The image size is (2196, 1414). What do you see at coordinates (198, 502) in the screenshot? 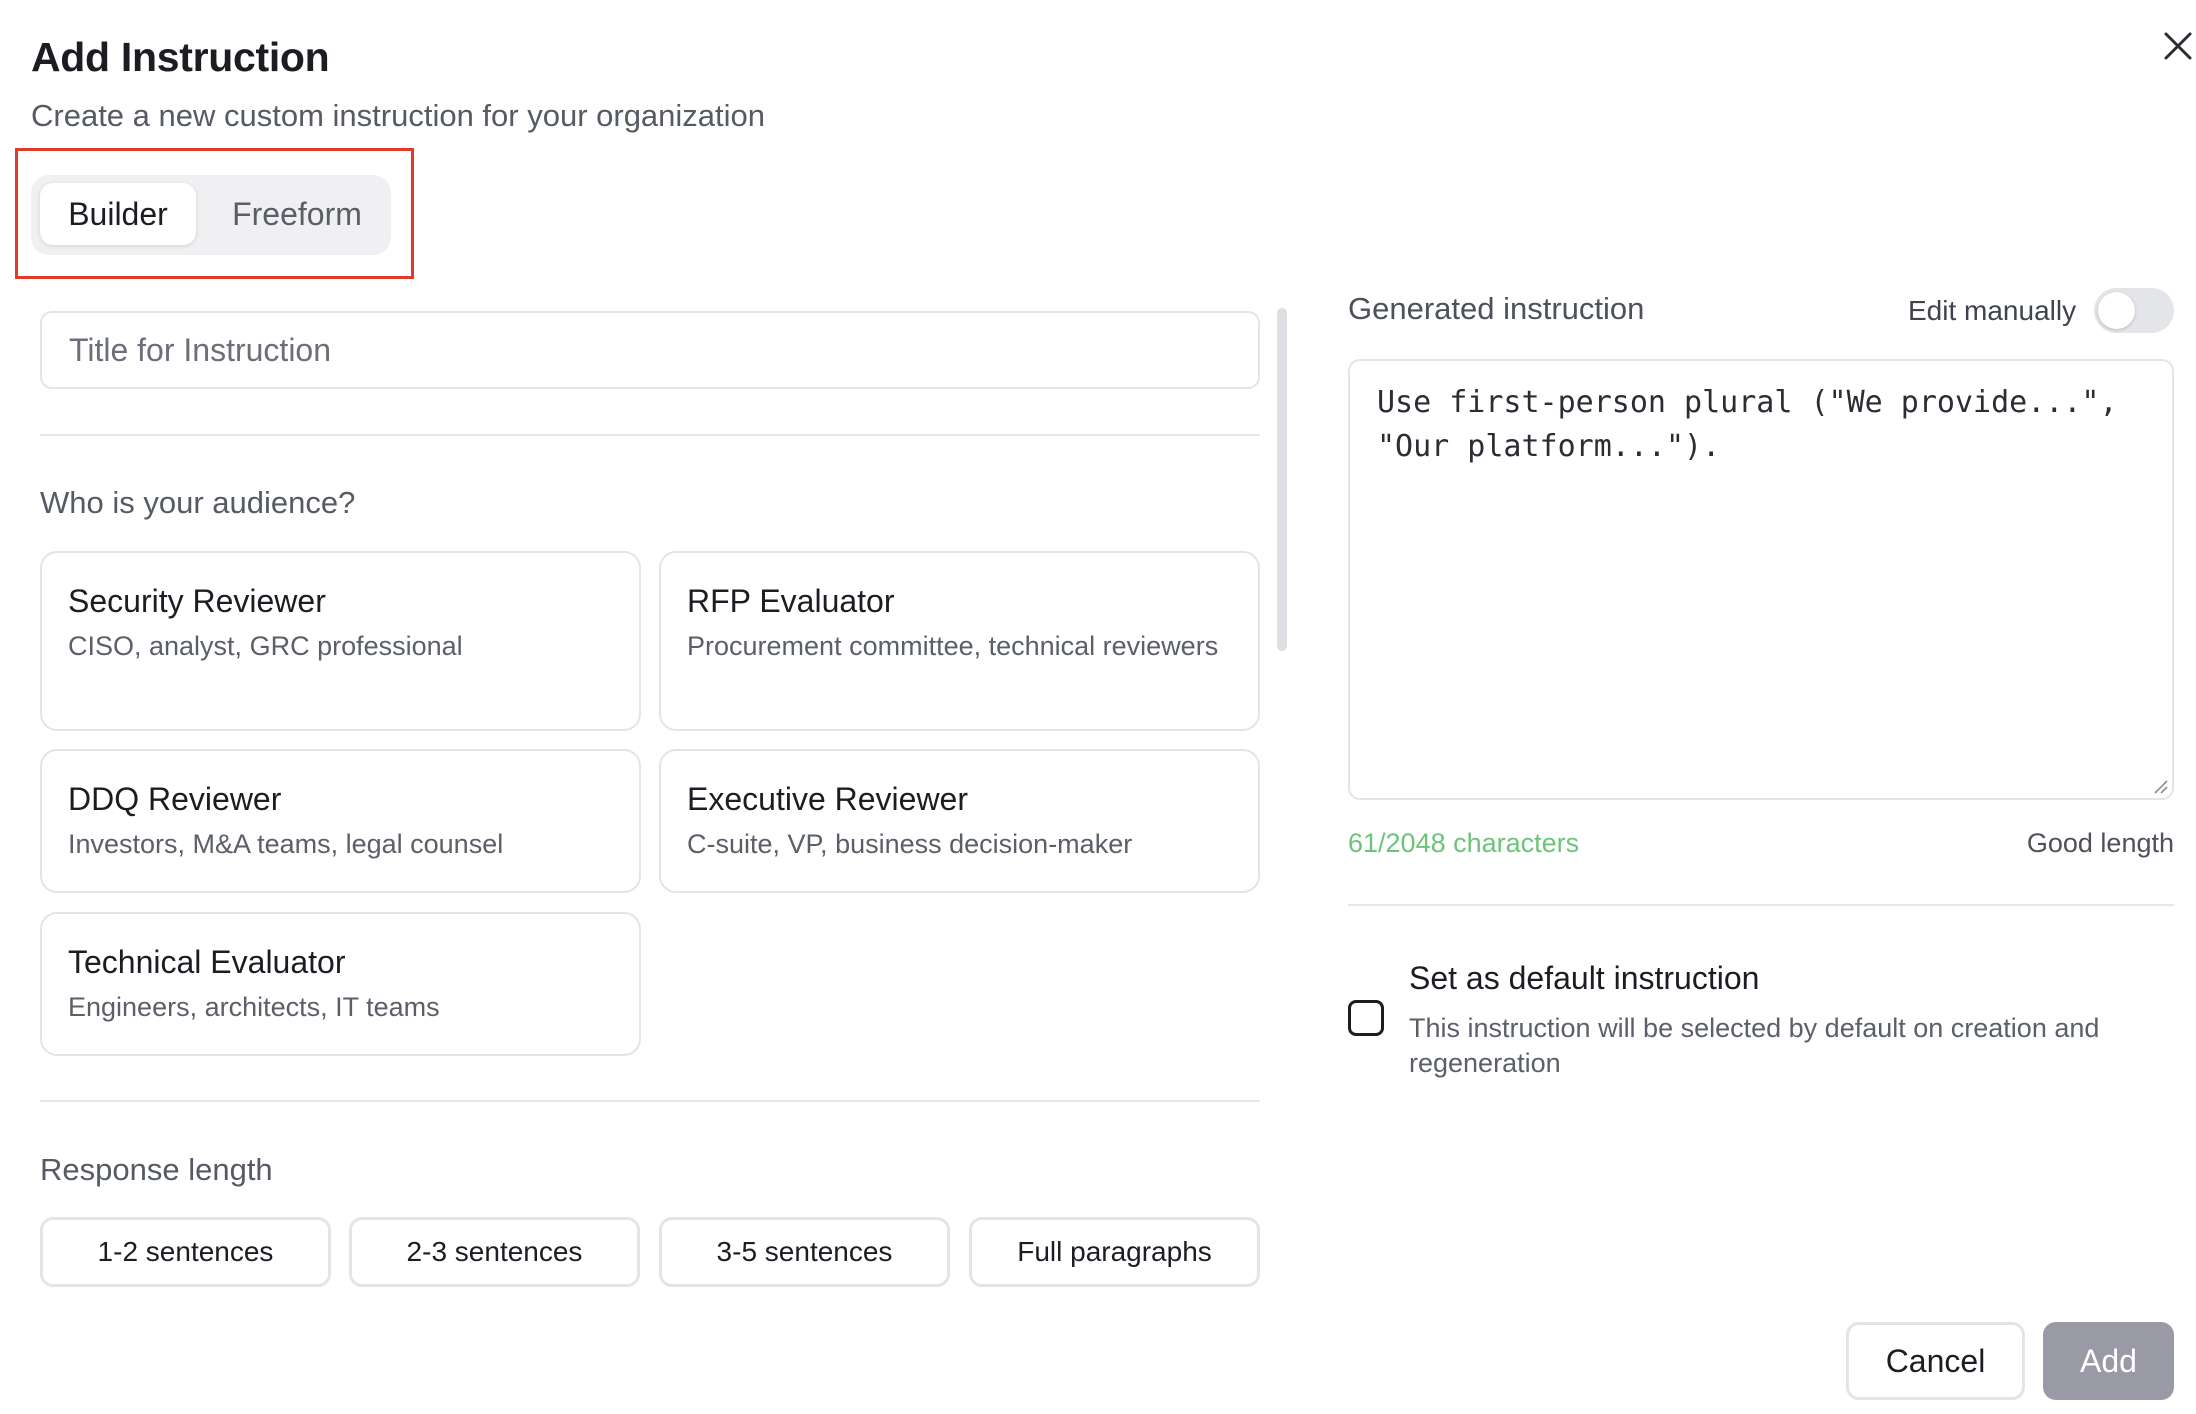
I see `audience-heading: Who is your audience?` at bounding box center [198, 502].